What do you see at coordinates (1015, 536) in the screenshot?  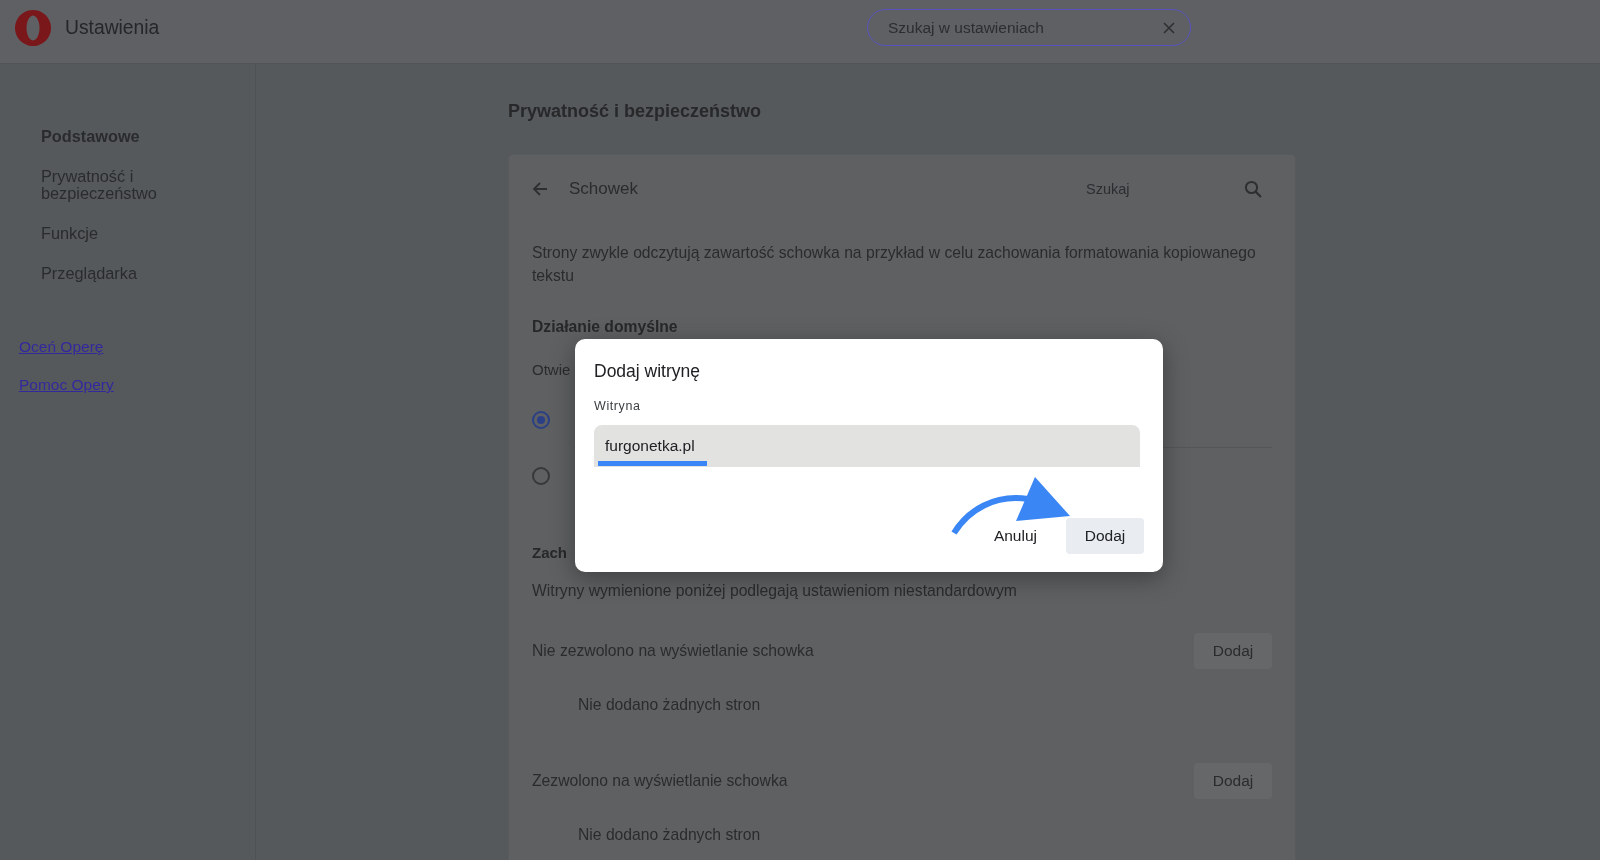 I see `cancel-button: Anuluj` at bounding box center [1015, 536].